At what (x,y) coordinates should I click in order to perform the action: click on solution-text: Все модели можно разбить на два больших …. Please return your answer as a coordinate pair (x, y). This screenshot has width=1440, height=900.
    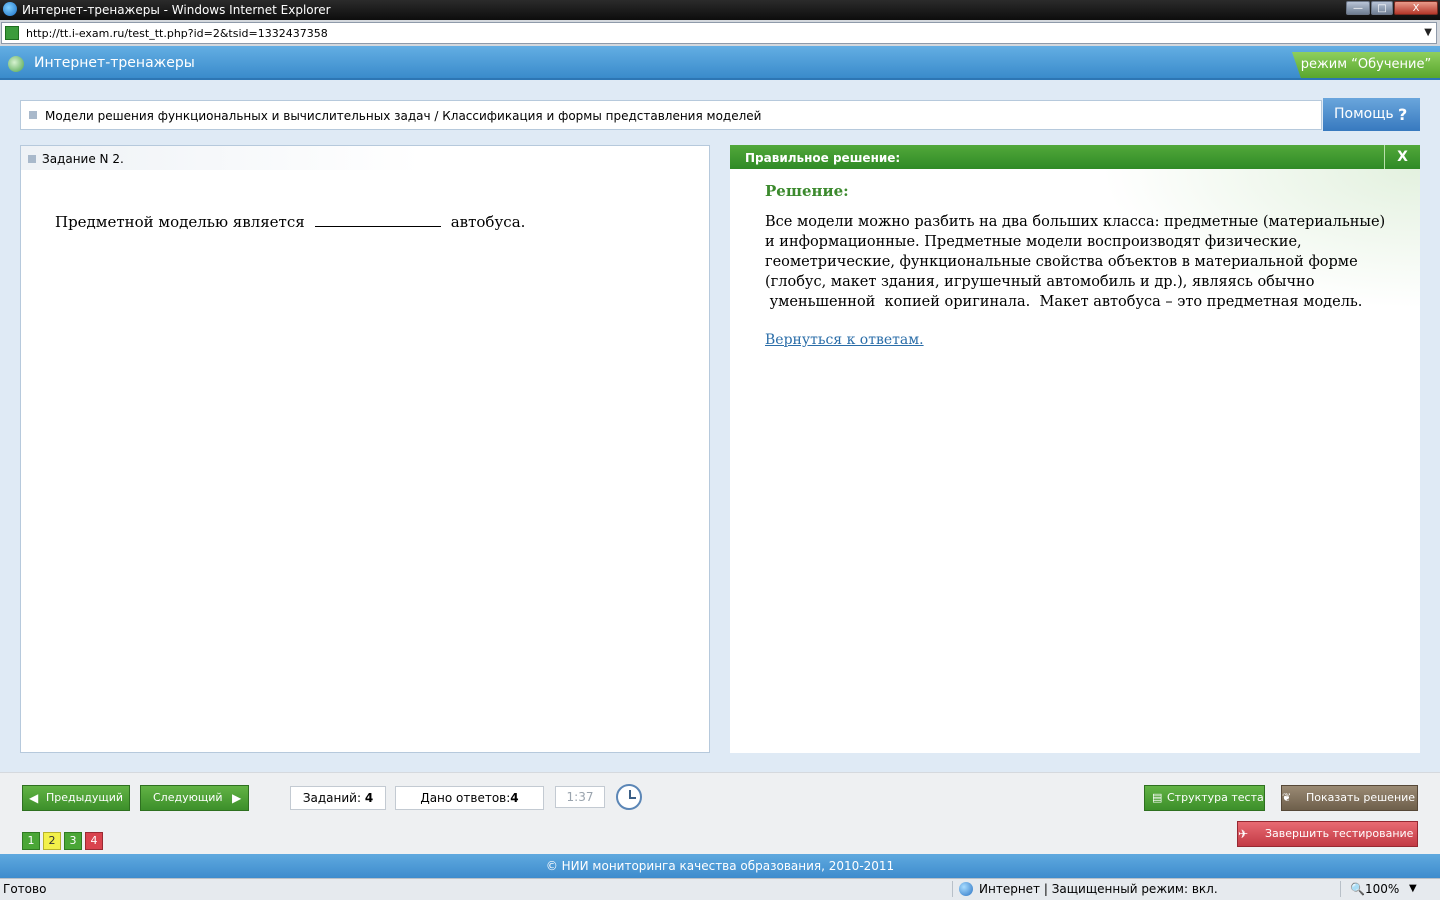
    Looking at the image, I should click on (1080, 262).